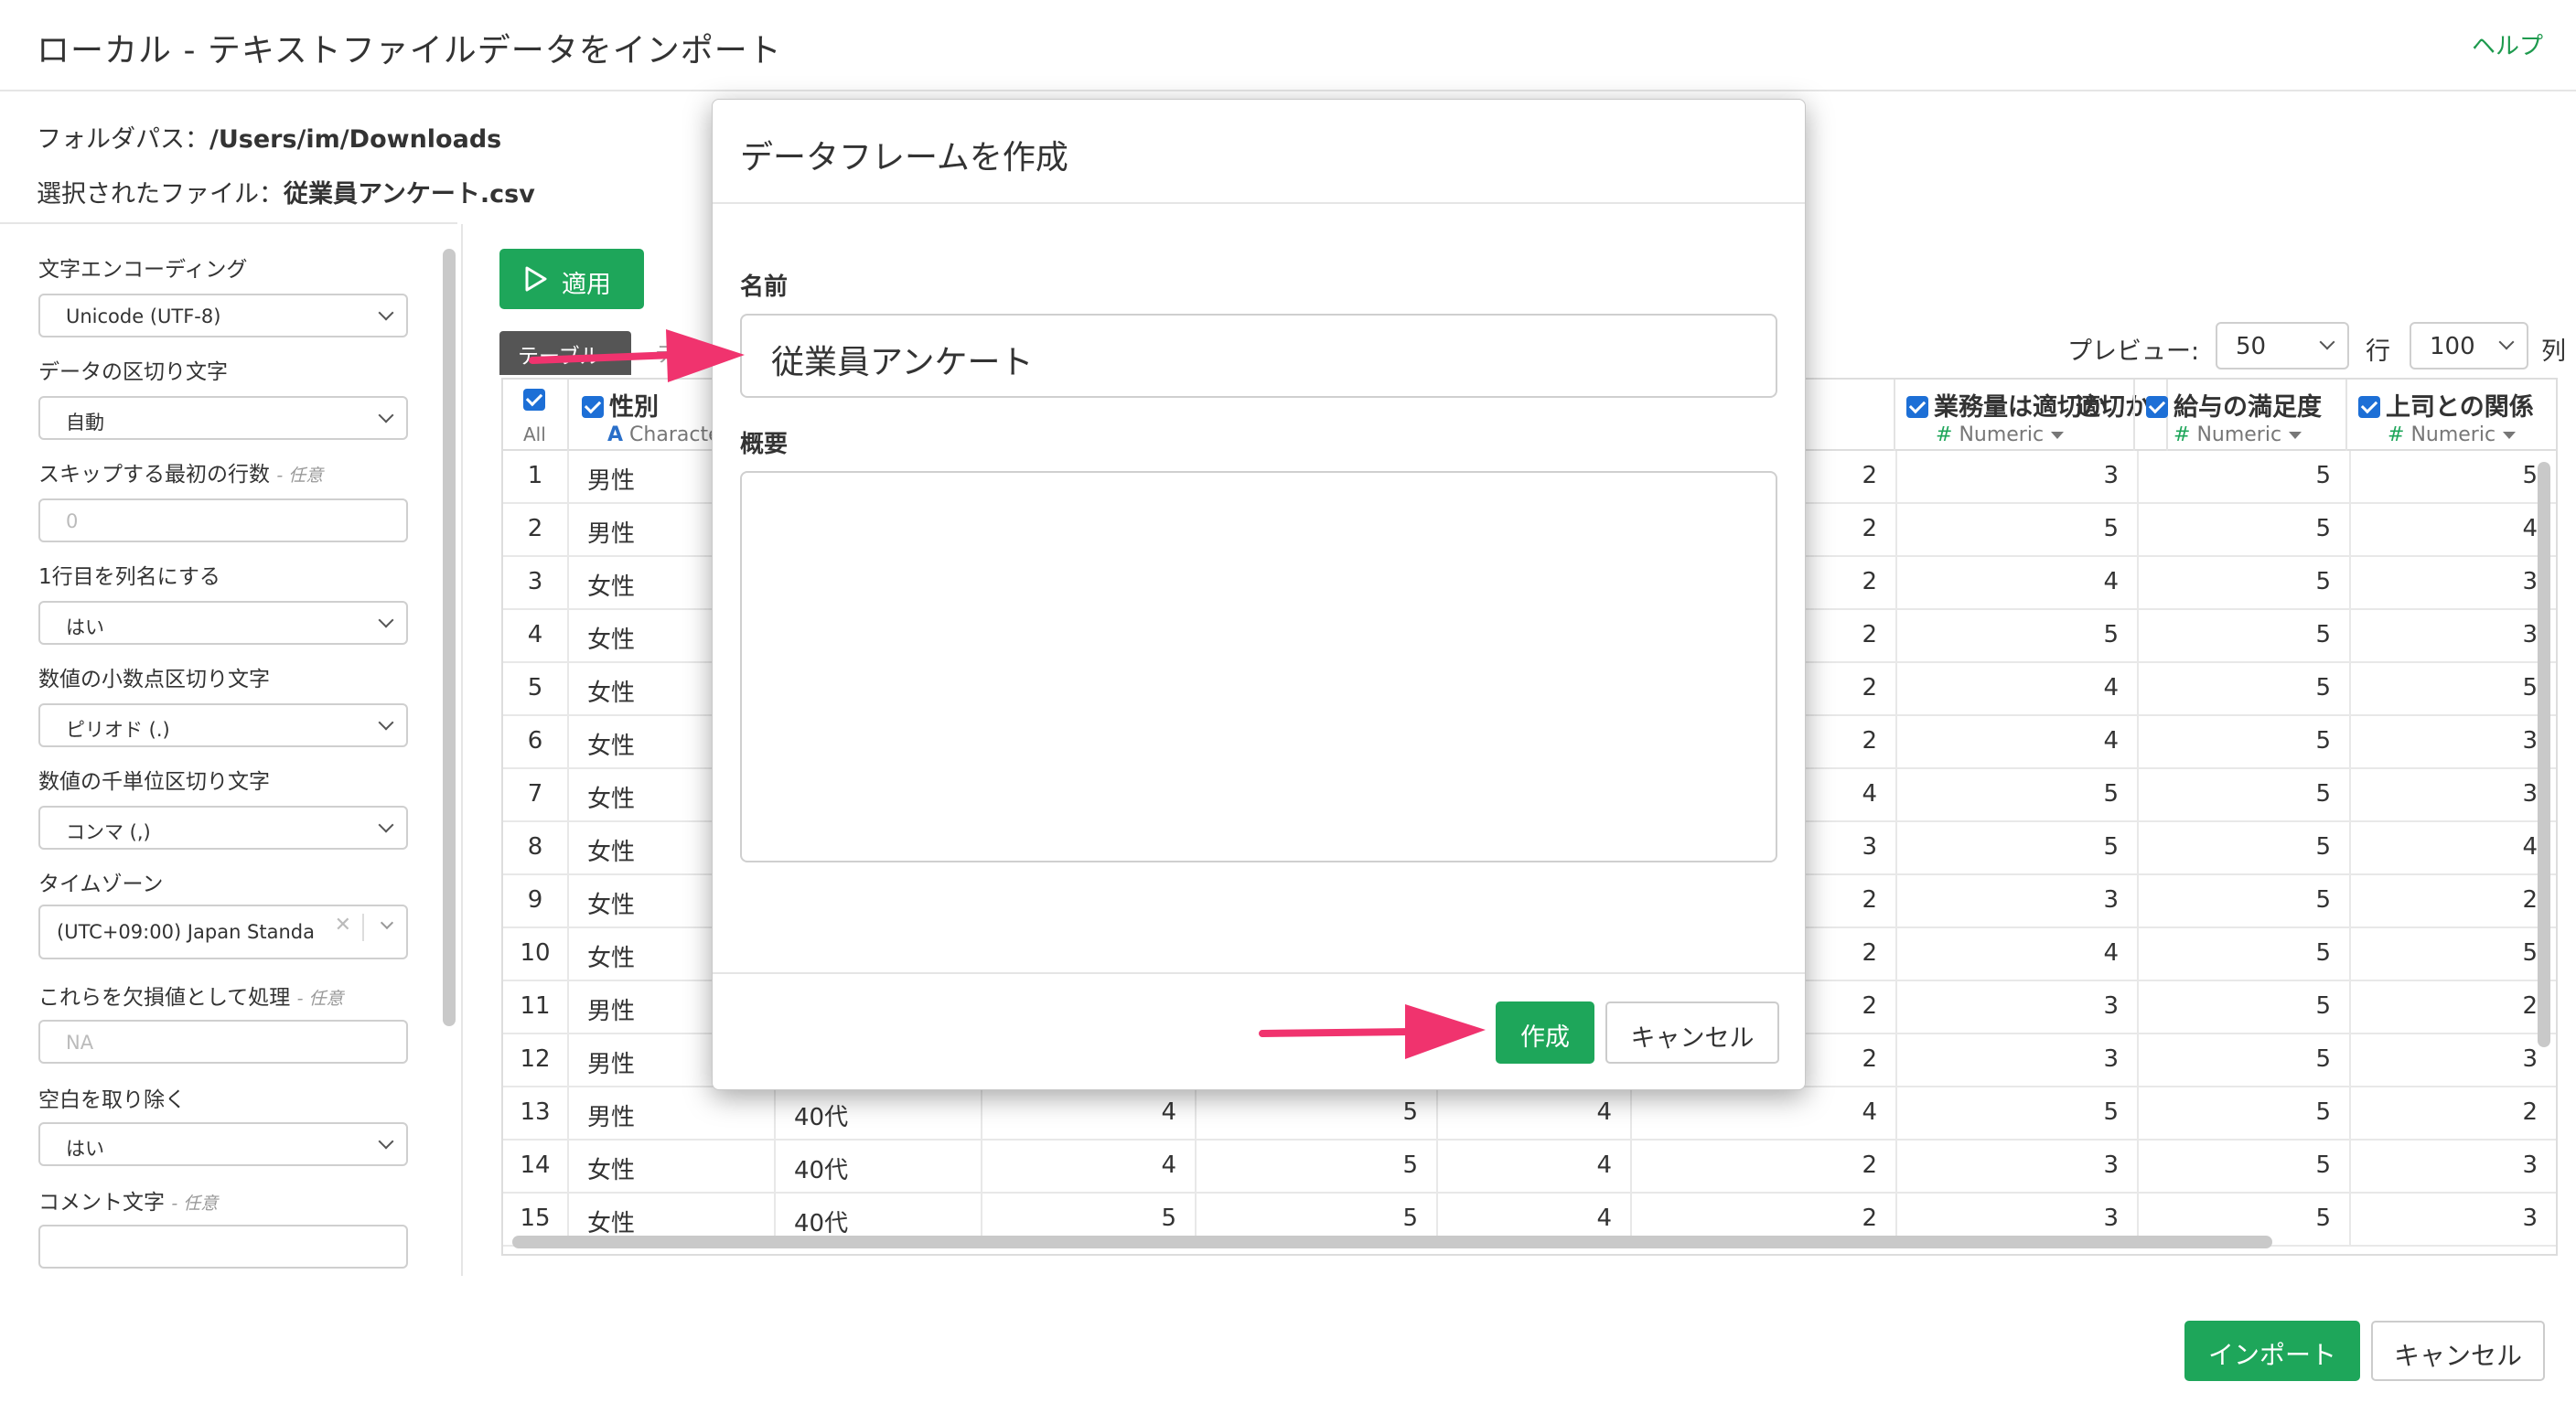 This screenshot has width=2576, height=1403. I want to click on table-row: 14 女性 40代 4 5 4 2 3 5 3, so click(1529, 1167).